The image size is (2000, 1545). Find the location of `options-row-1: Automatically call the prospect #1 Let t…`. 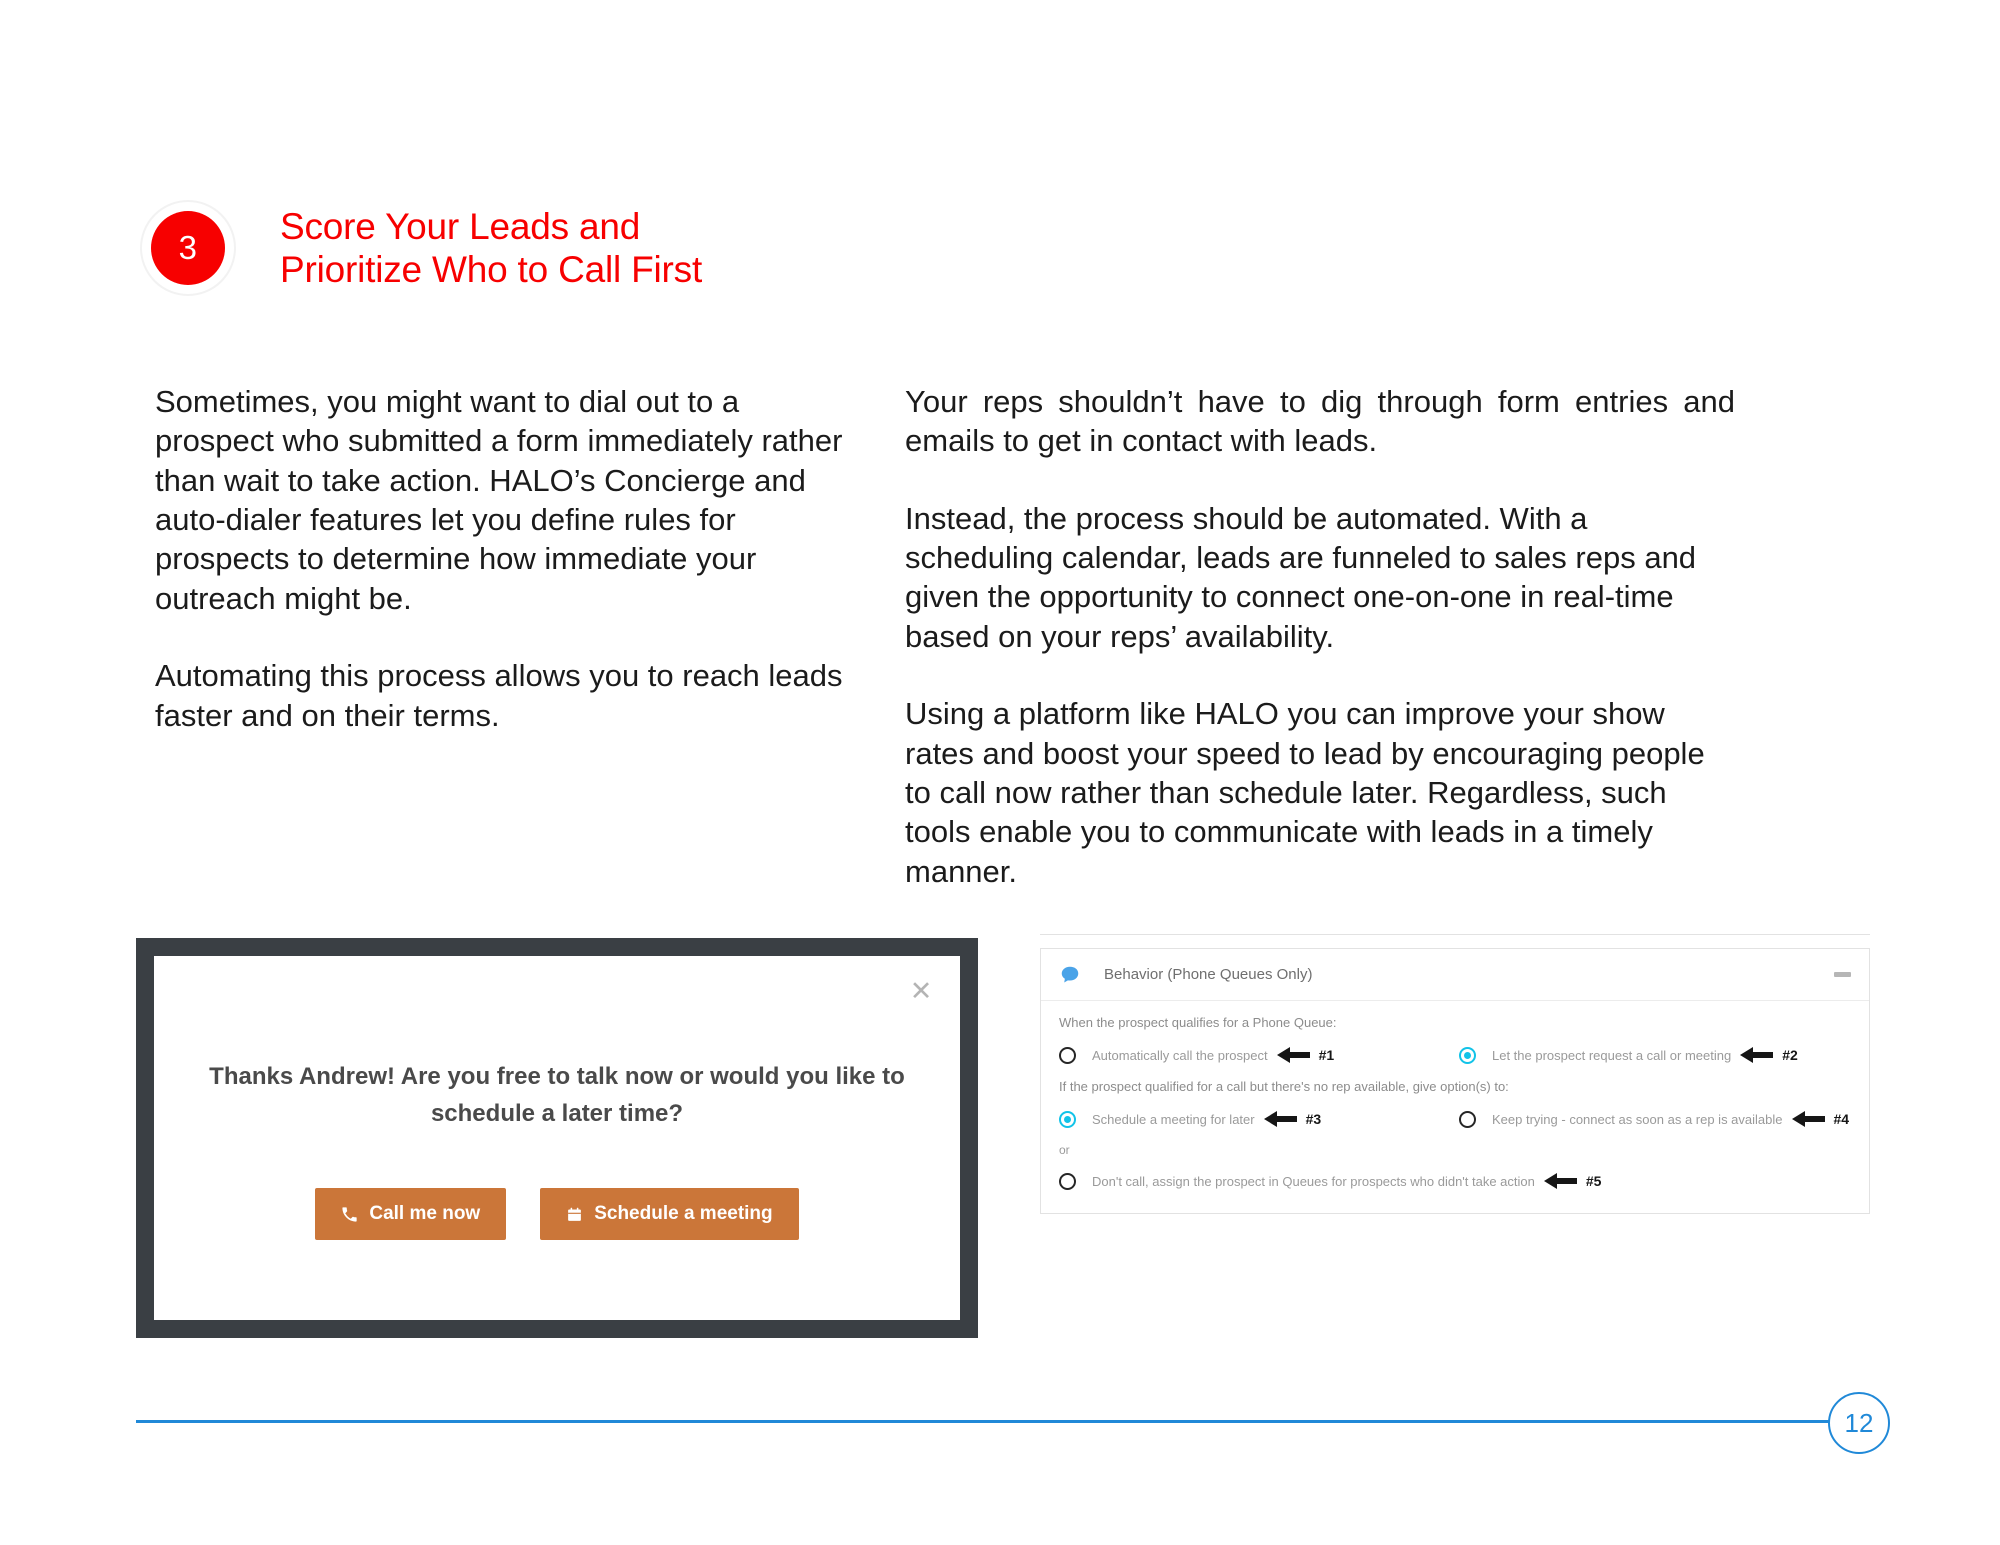

options-row-1: Automatically call the prospect #1 Let t… is located at coordinates (1455, 1055).